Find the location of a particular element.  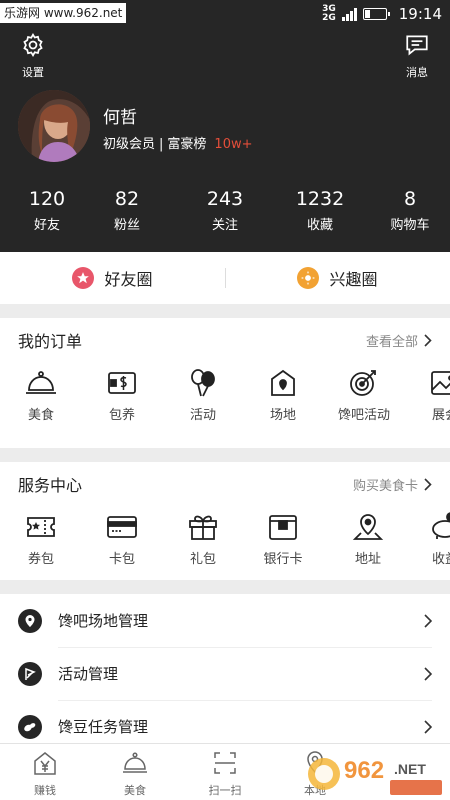

order-label: 包养 is located at coordinates (121, 415).